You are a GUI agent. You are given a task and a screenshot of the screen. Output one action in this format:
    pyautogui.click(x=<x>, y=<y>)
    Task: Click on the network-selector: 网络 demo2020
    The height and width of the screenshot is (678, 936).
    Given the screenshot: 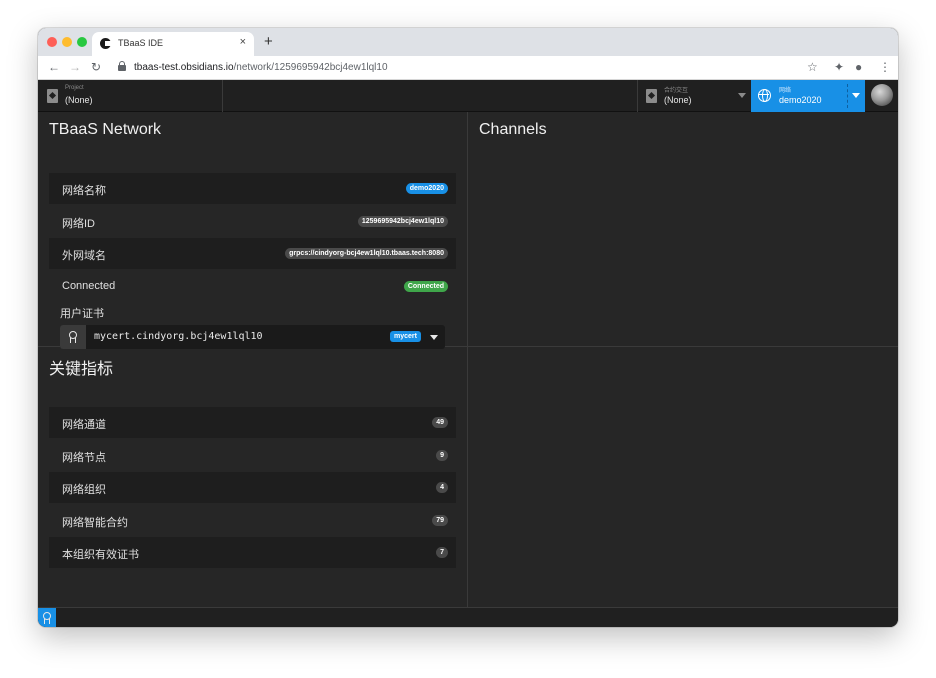 What is the action you would take?
    pyautogui.click(x=808, y=96)
    